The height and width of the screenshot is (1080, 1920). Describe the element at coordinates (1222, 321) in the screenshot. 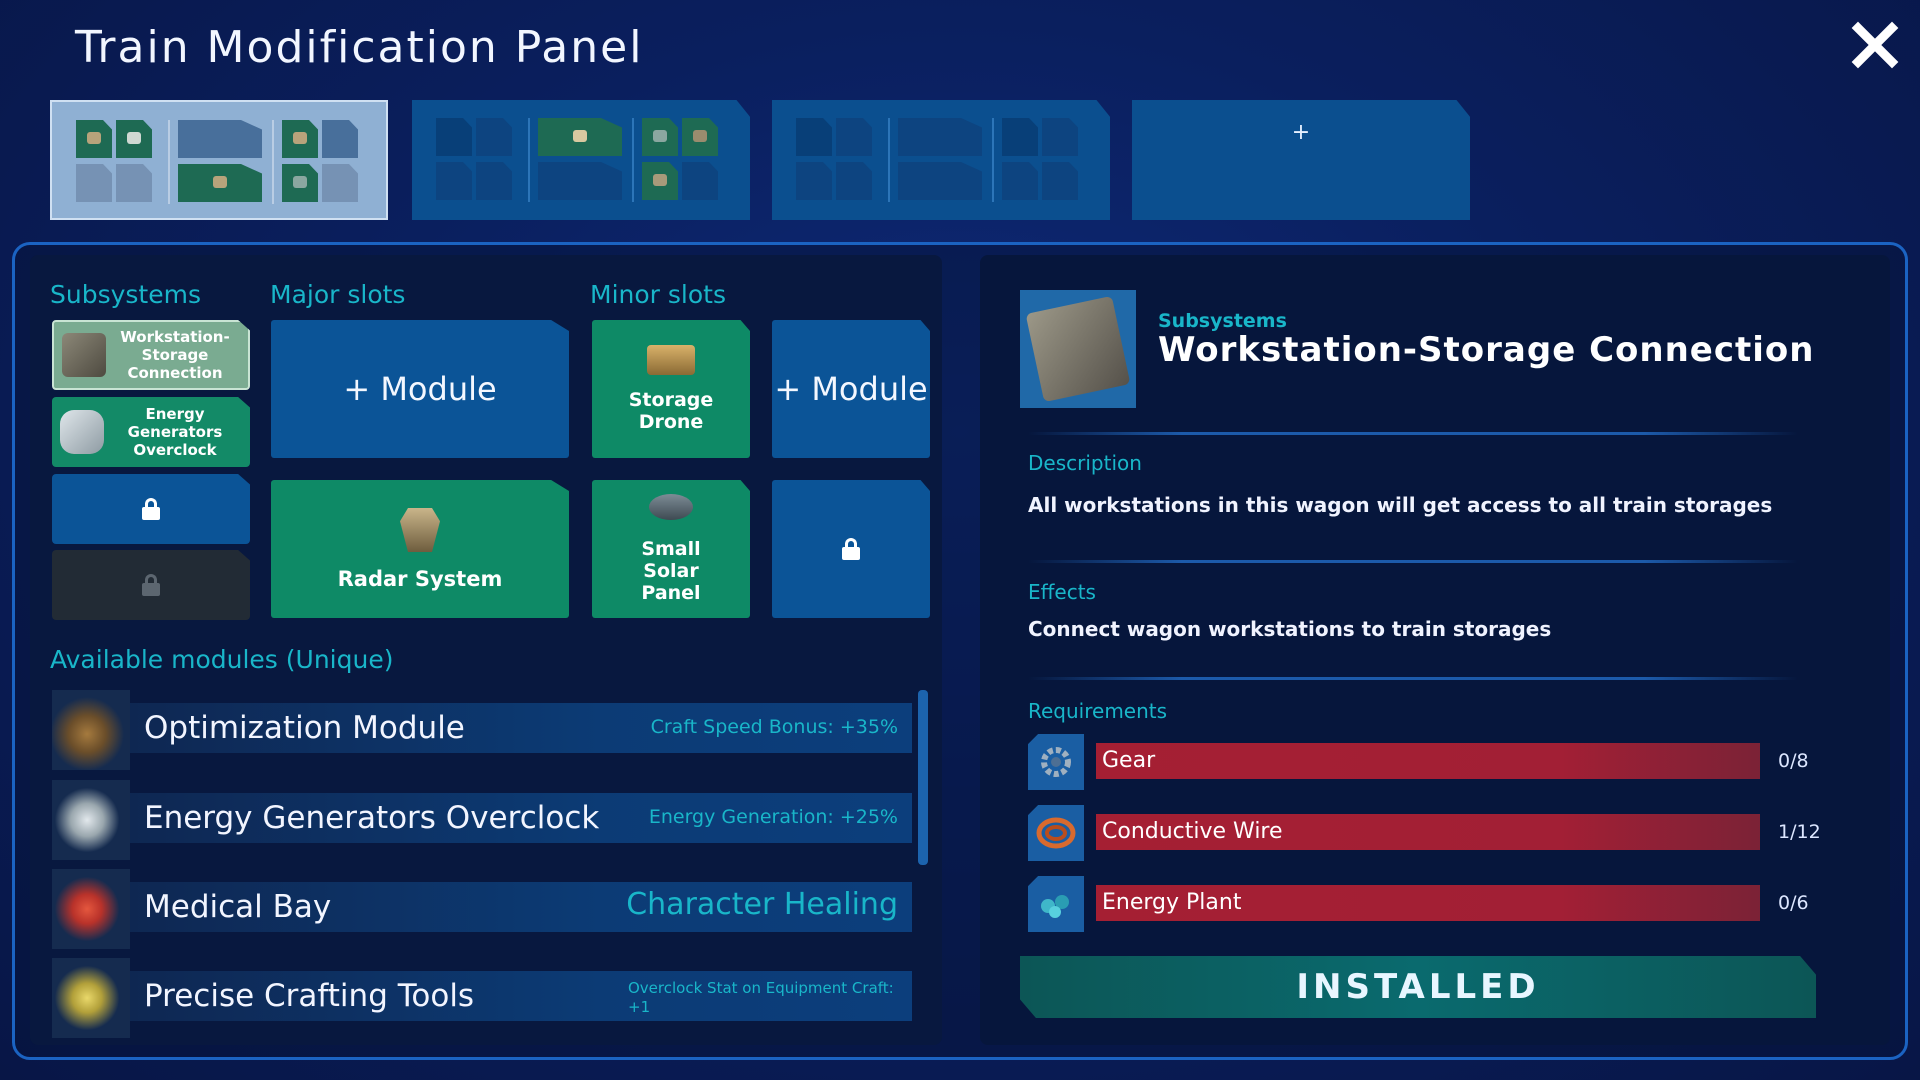

I see `detail-category: Subsystems` at that location.